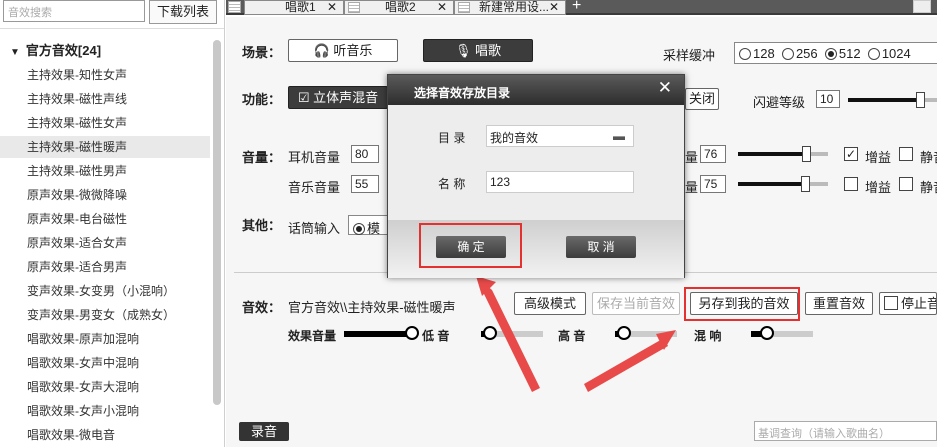  What do you see at coordinates (509, 335) in the screenshot?
I see `arrow-to-ok-icon` at bounding box center [509, 335].